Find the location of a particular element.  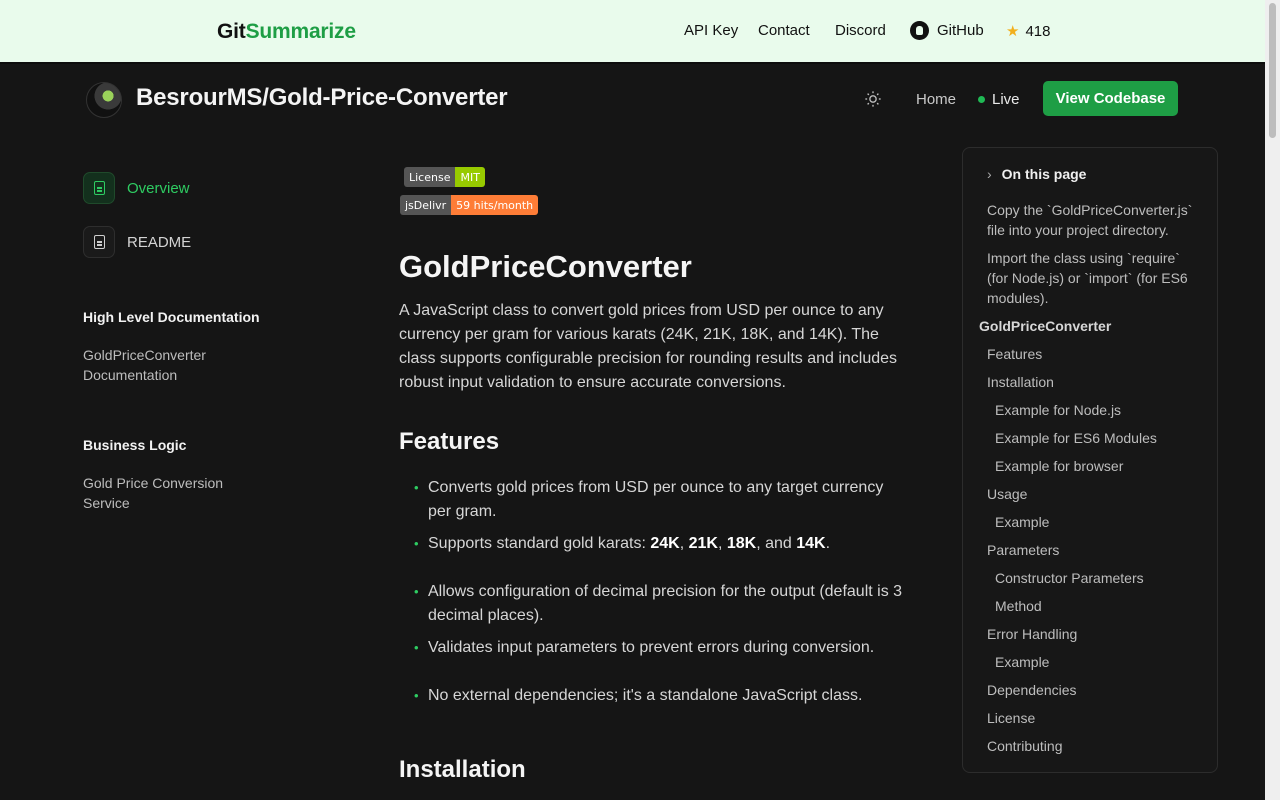

toc-item: Error Handling is located at coordinates (1094, 634).